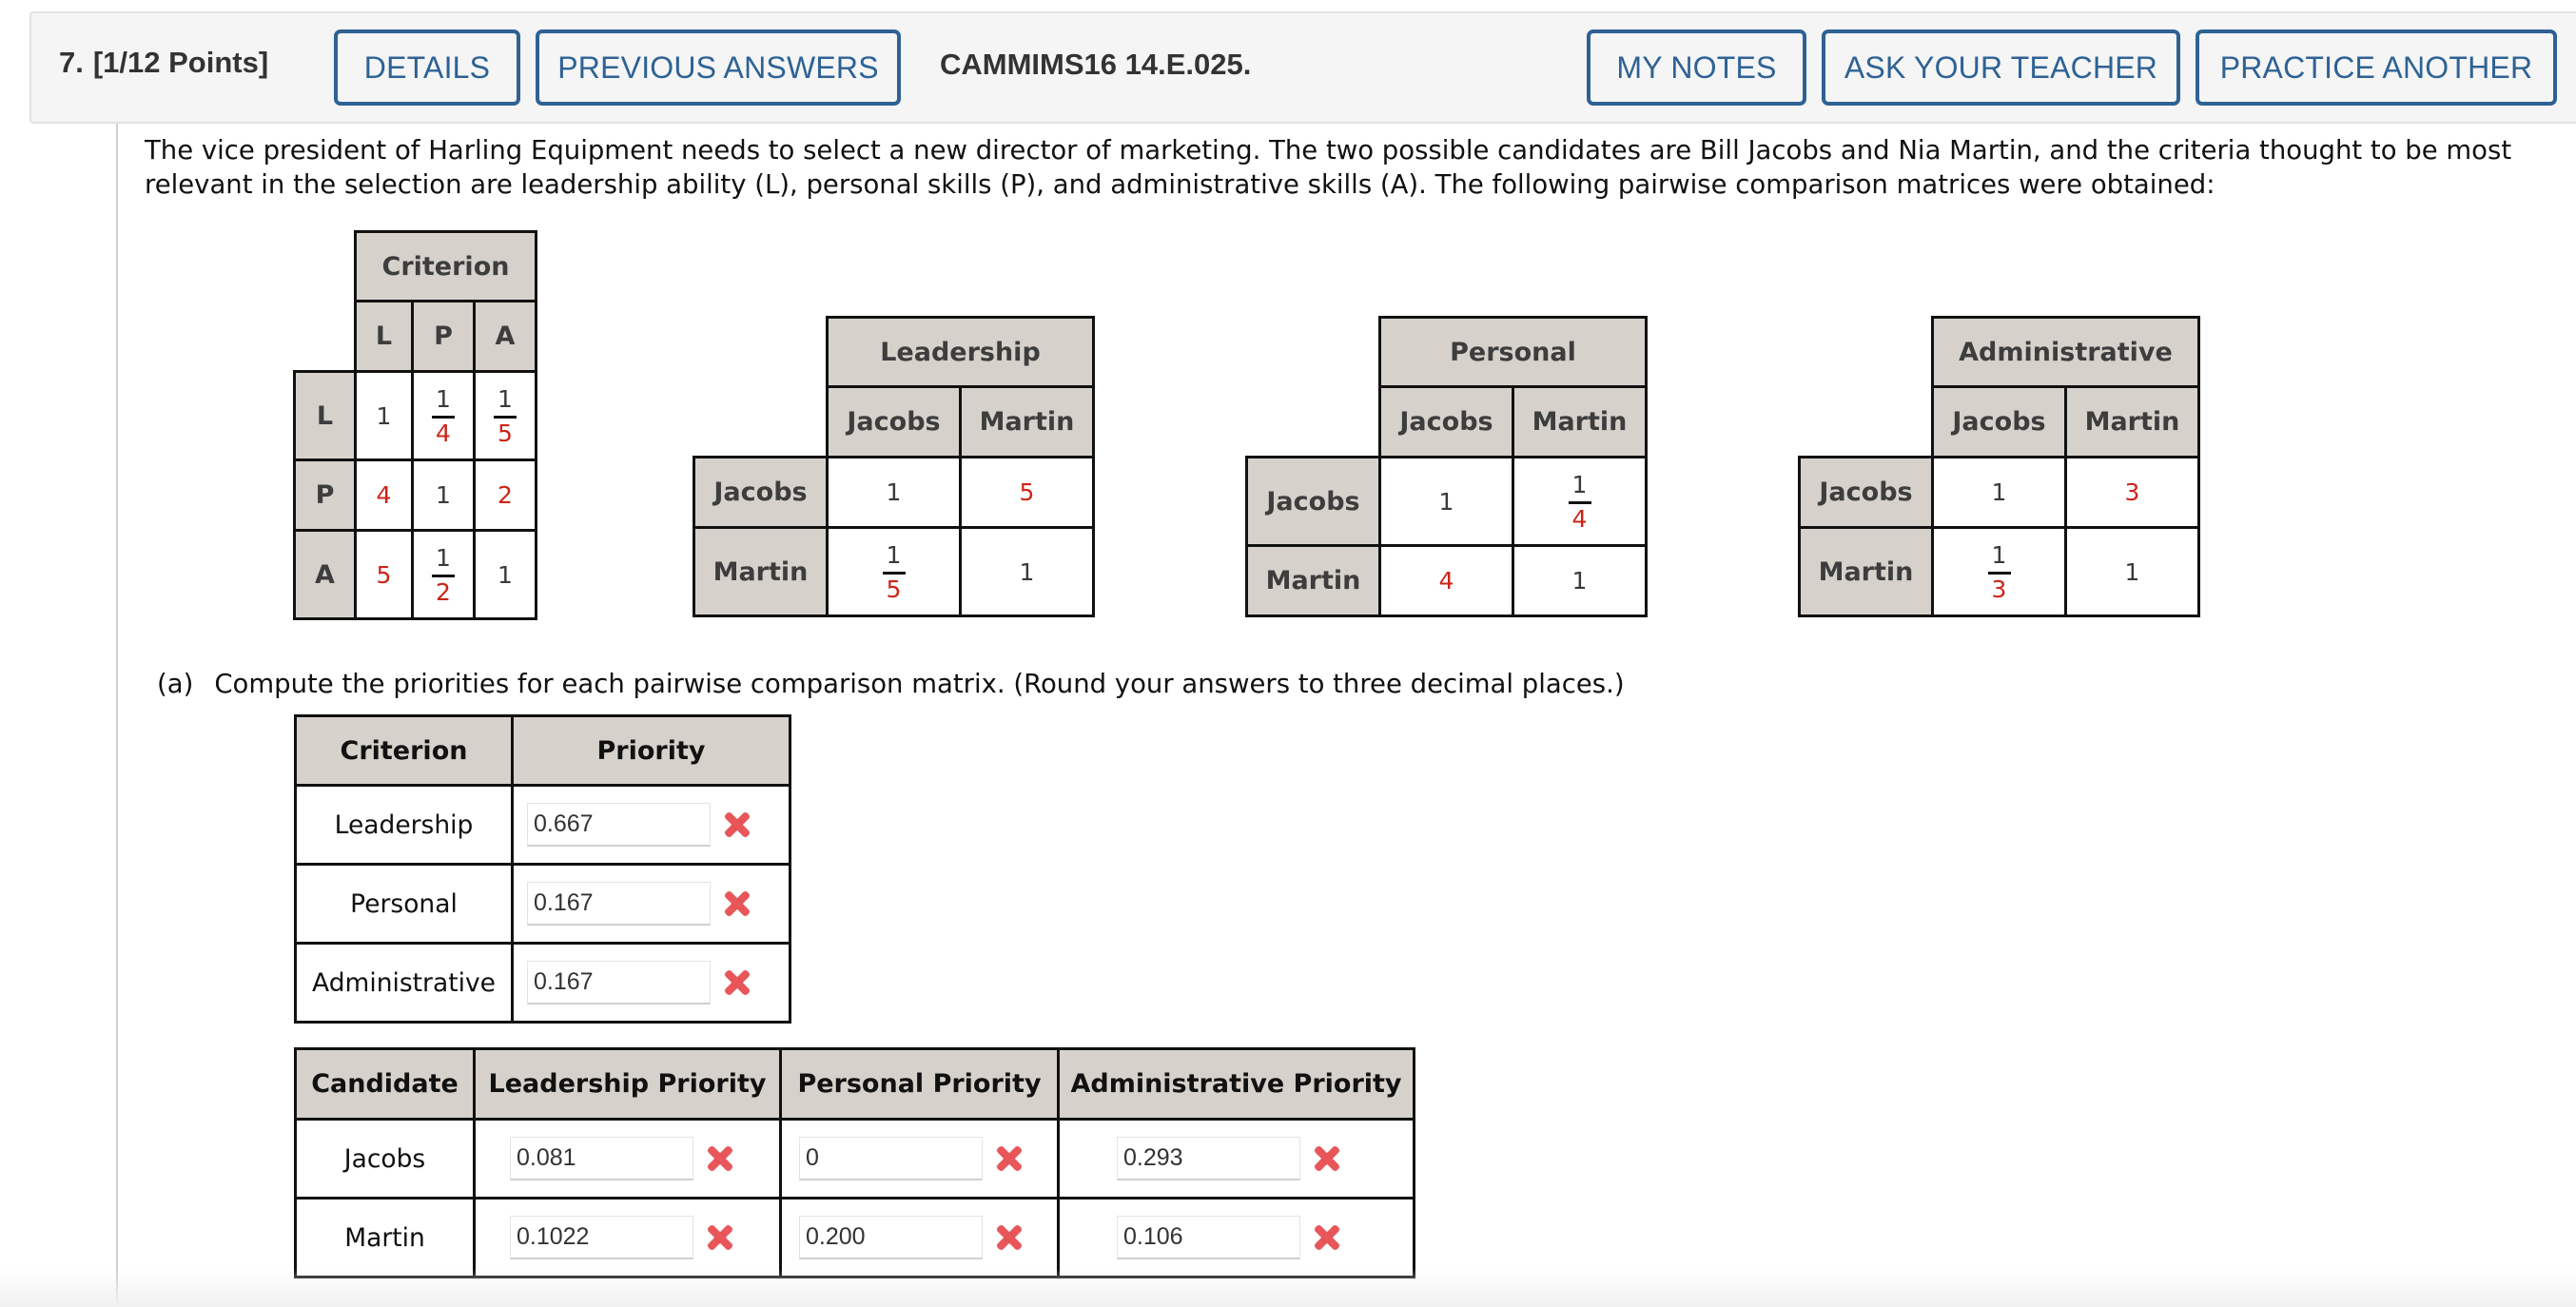 The width and height of the screenshot is (2576, 1307). Describe the element at coordinates (385, 1237) in the screenshot. I see `candidate-name: Martin` at that location.